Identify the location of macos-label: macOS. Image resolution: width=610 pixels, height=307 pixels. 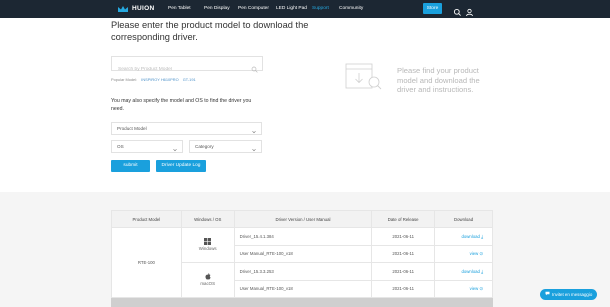
(208, 283).